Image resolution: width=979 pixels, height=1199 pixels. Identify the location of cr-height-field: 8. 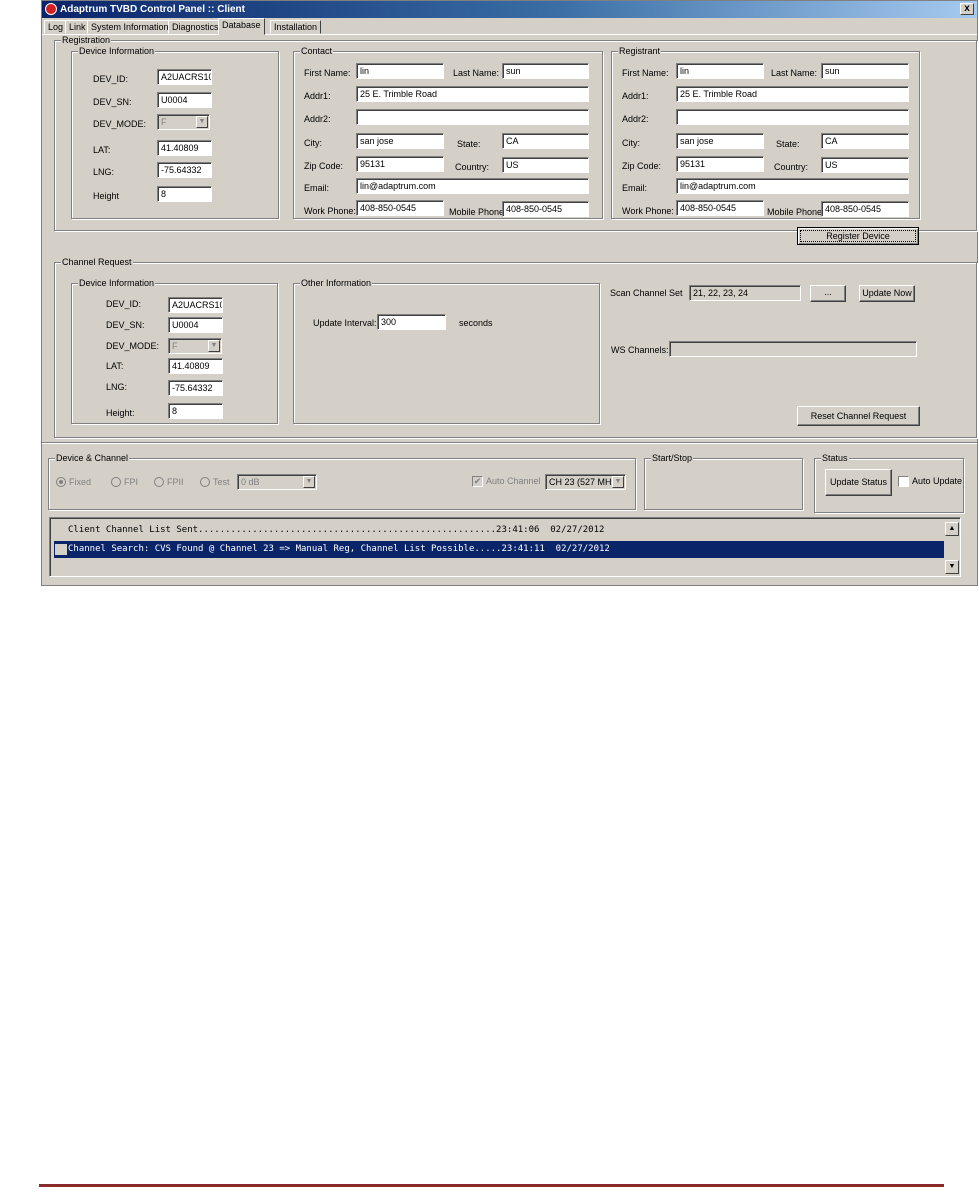
(195, 411).